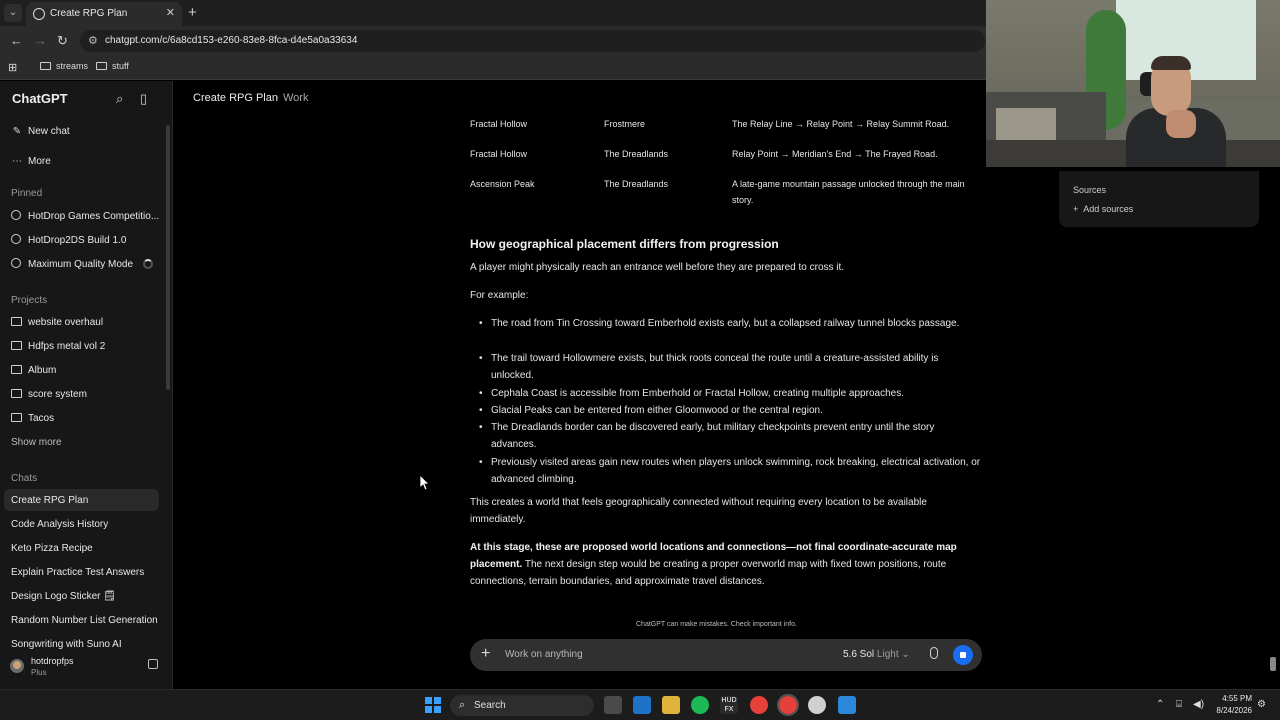 The width and height of the screenshot is (1280, 720). What do you see at coordinates (1160, 704) in the screenshot?
I see `tray-chevron-icon: ⌃` at bounding box center [1160, 704].